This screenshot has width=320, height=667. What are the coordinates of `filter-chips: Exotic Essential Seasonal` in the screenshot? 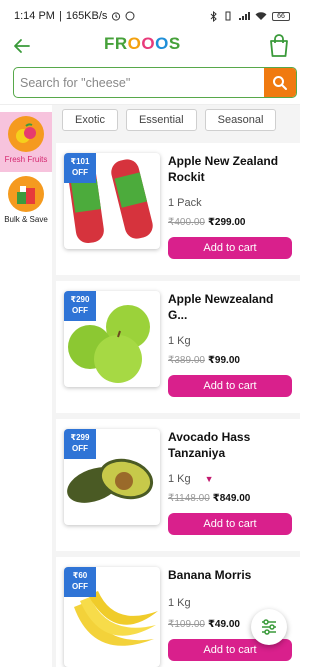 It's located at (169, 120).